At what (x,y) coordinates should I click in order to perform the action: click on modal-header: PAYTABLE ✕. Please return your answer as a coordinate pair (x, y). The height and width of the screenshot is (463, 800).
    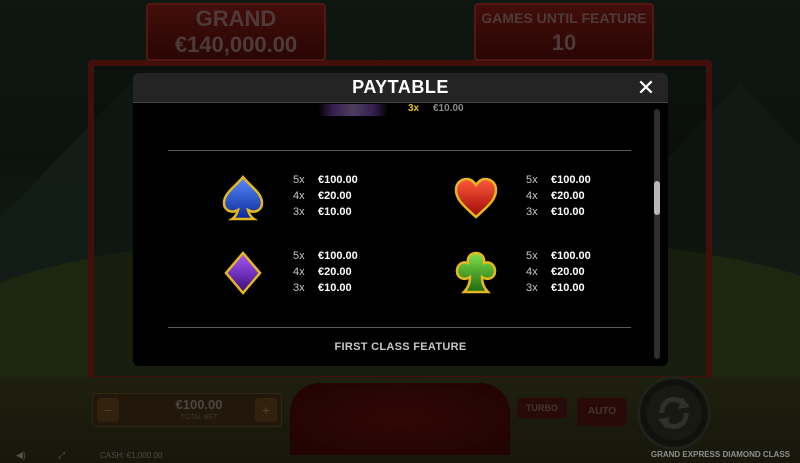
    Looking at the image, I should click on (400, 88).